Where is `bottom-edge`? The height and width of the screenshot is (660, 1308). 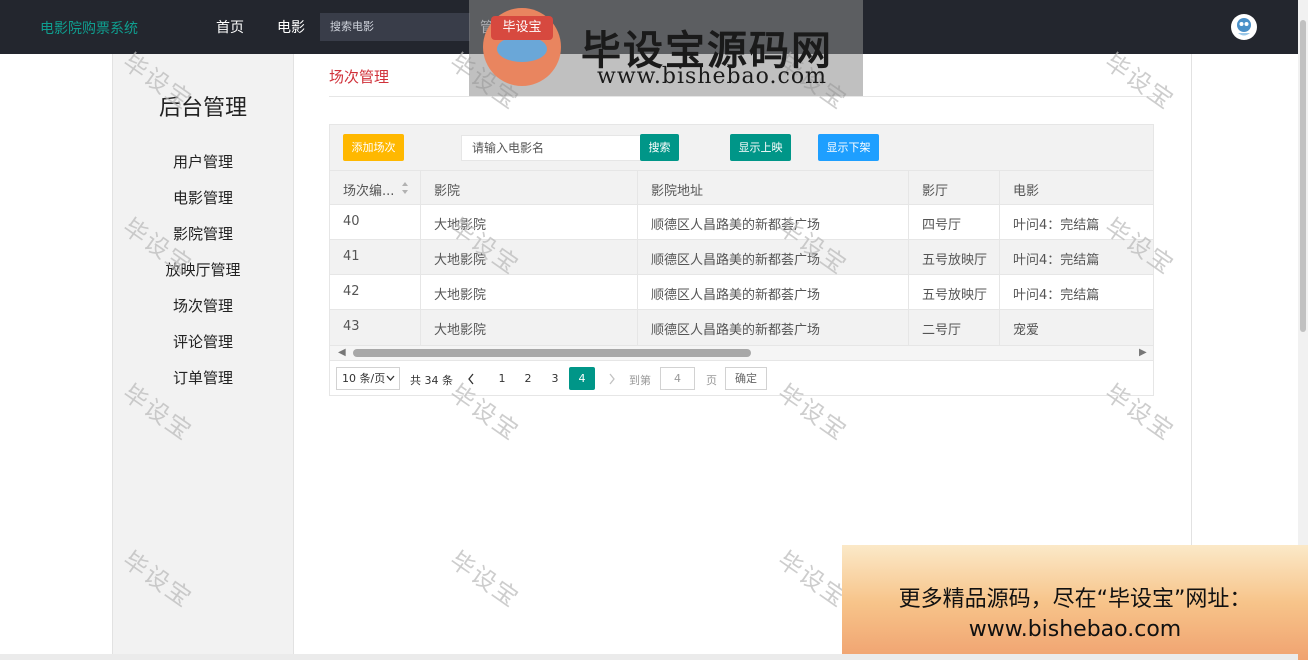
bottom-edge is located at coordinates (649, 657).